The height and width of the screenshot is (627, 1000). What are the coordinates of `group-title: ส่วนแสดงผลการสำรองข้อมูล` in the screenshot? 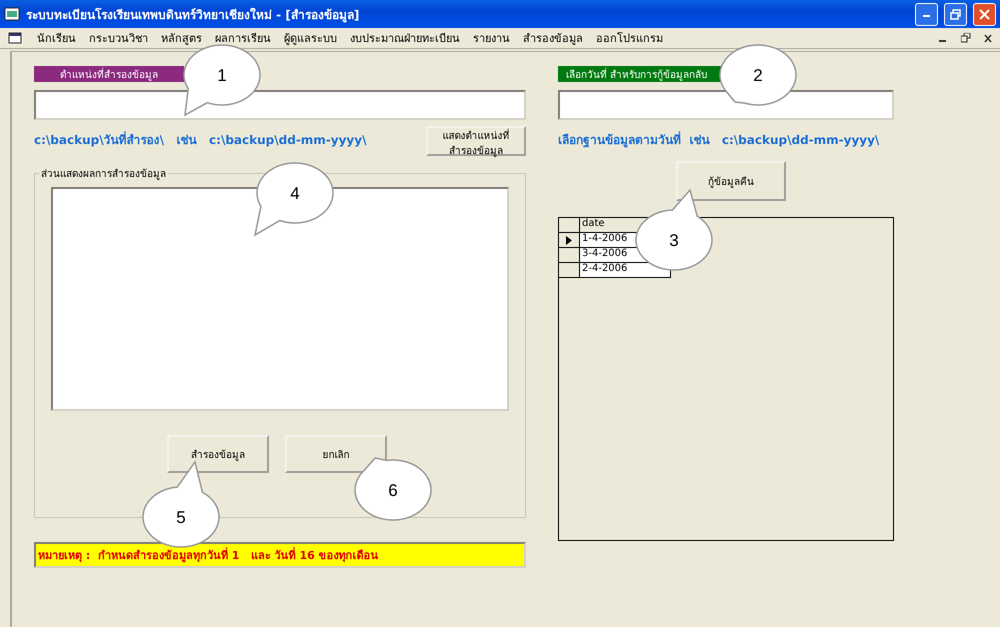 It's located at (103, 174).